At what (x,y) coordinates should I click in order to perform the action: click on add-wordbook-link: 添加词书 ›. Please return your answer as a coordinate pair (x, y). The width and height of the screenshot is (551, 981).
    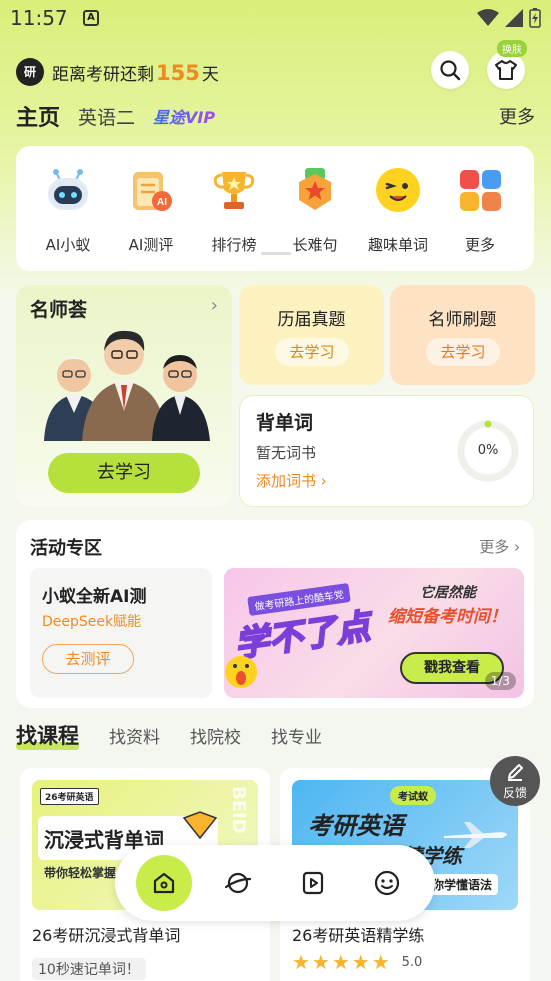
    Looking at the image, I should click on (291, 480).